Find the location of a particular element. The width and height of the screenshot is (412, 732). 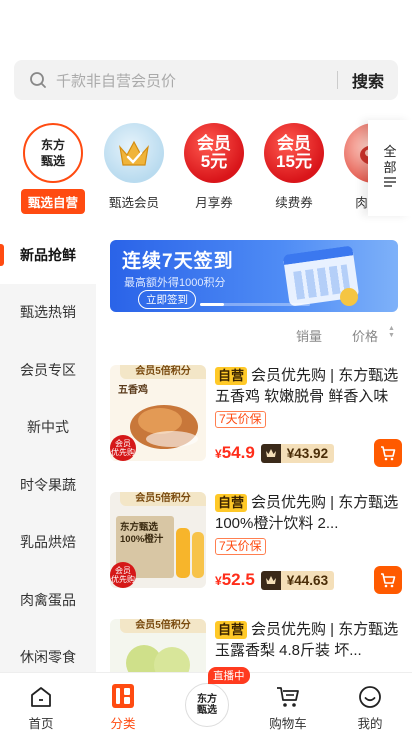

vip-price-value: ¥44.63 is located at coordinates (307, 580).